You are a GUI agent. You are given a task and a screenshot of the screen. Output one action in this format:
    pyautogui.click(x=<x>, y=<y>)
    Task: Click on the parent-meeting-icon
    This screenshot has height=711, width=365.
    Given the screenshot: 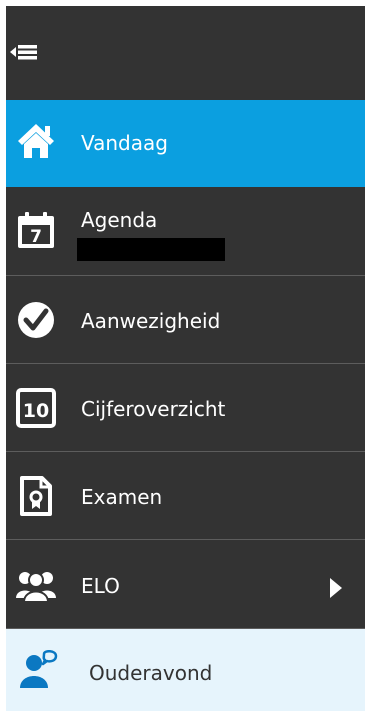 What is the action you would take?
    pyautogui.click(x=39, y=669)
    